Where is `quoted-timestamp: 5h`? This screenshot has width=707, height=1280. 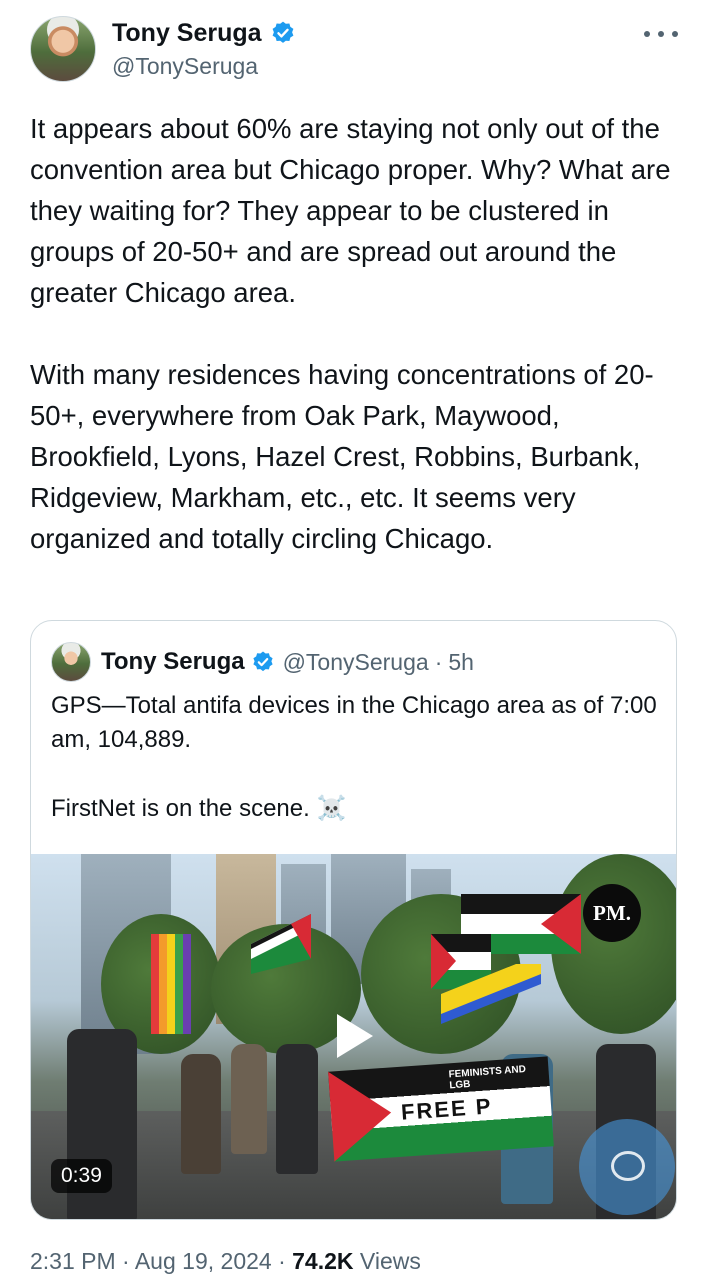 quoted-timestamp: 5h is located at coordinates (461, 662).